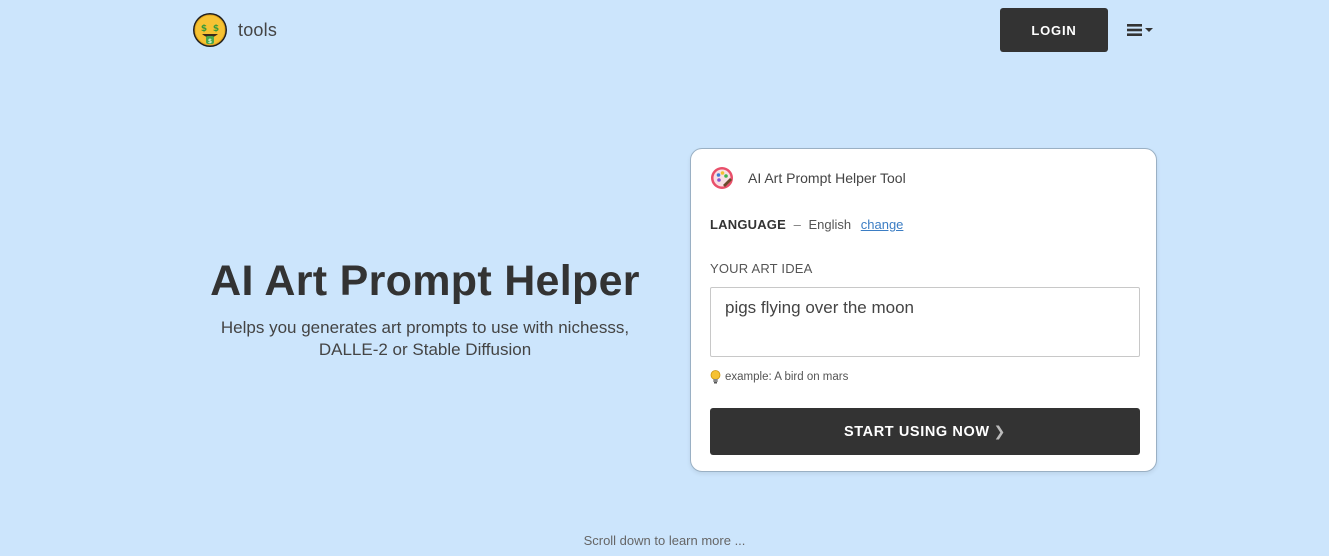  I want to click on page-title: AI Art Prompt Helper, so click(425, 281).